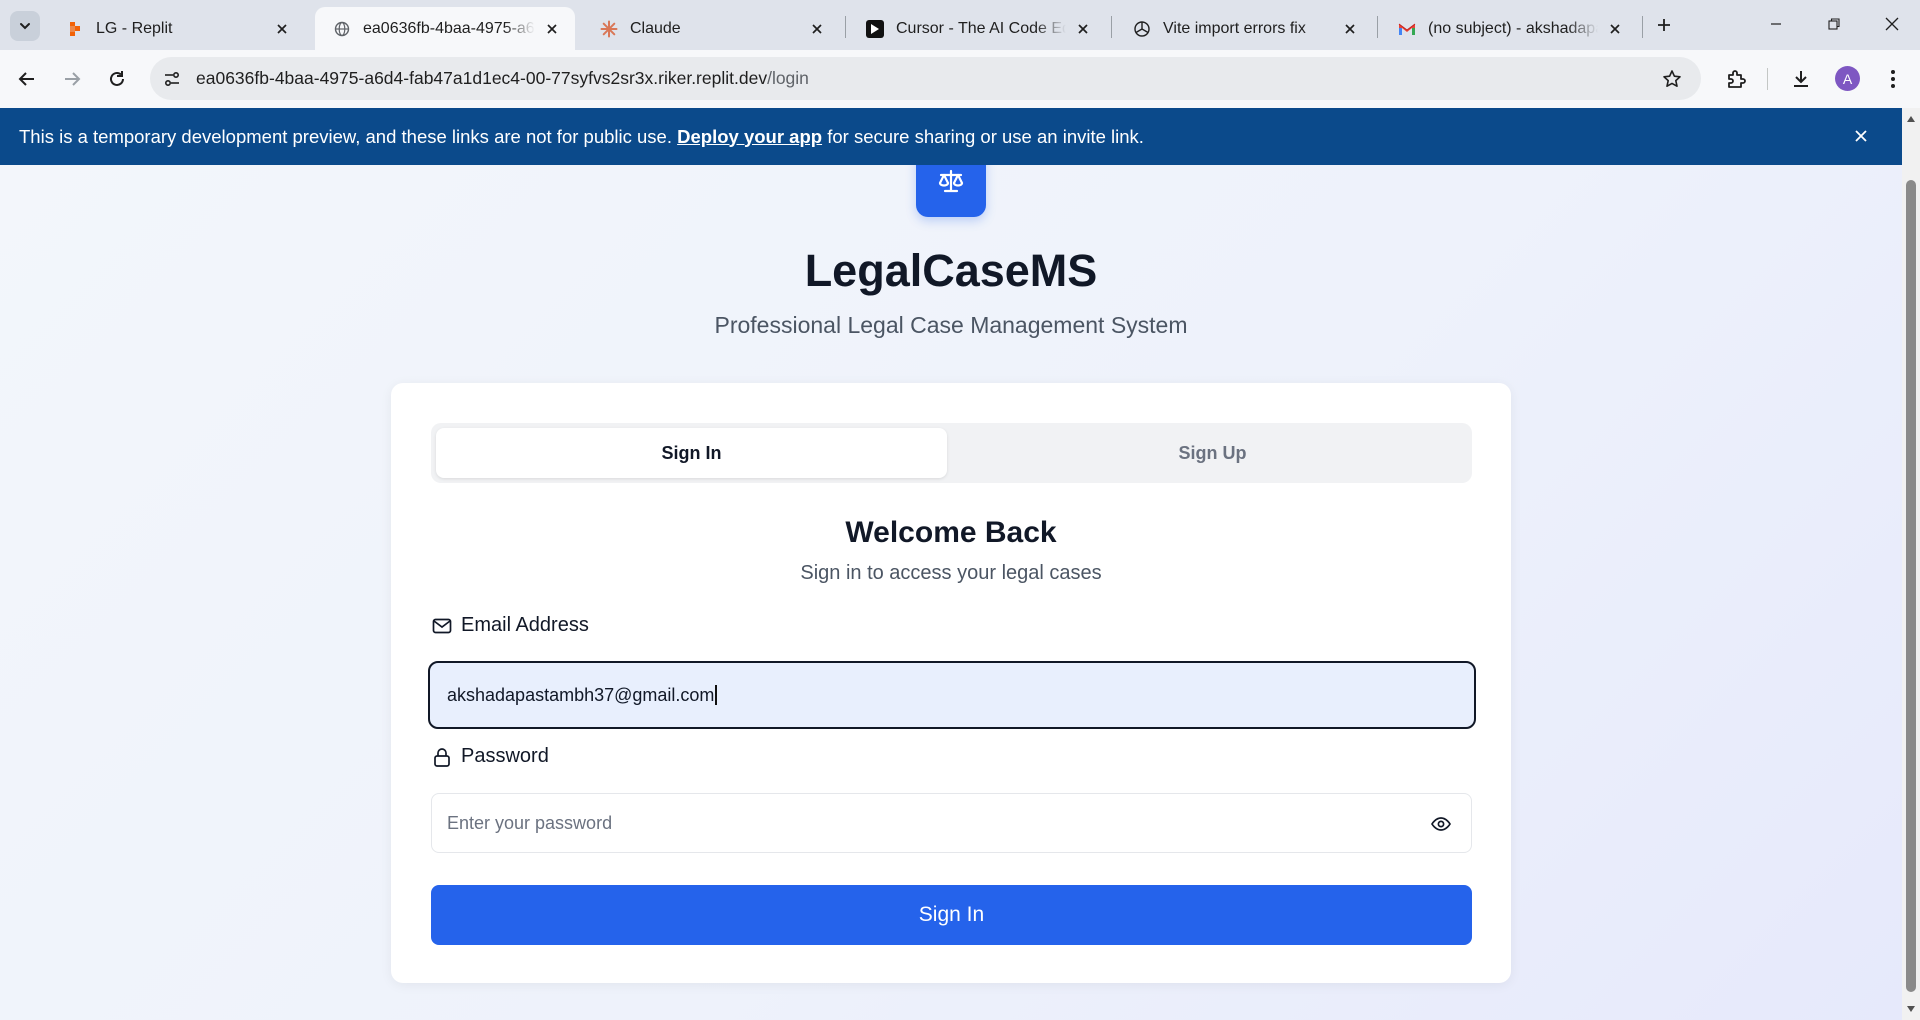 The height and width of the screenshot is (1020, 1920). Describe the element at coordinates (951, 915) in the screenshot. I see `sign-in-button: Sign In` at that location.